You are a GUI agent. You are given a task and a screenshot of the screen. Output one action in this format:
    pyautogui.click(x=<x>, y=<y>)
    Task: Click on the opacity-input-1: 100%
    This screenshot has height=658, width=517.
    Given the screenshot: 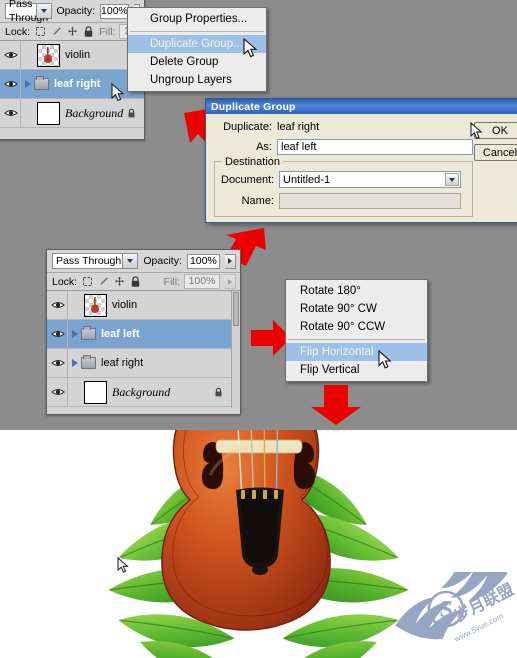 What is the action you would take?
    pyautogui.click(x=114, y=11)
    